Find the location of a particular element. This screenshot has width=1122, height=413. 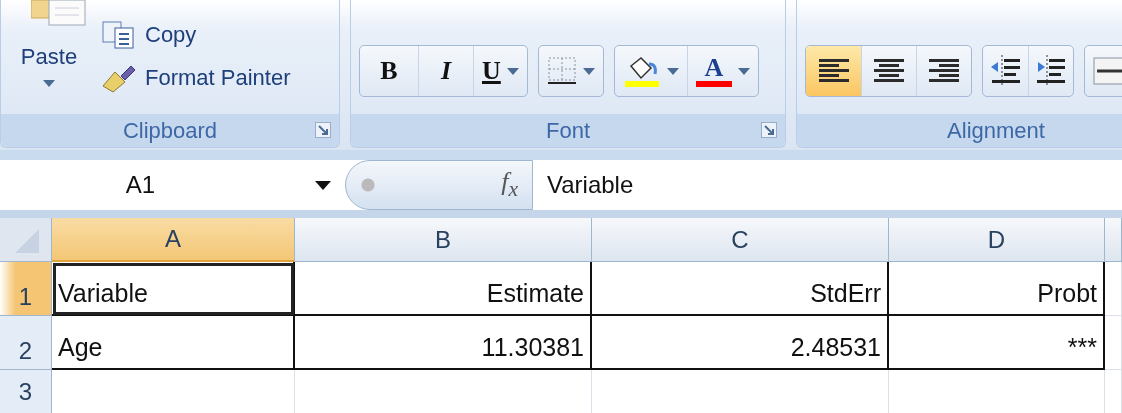

format-painter-button: Format Painter is located at coordinates (196, 78).